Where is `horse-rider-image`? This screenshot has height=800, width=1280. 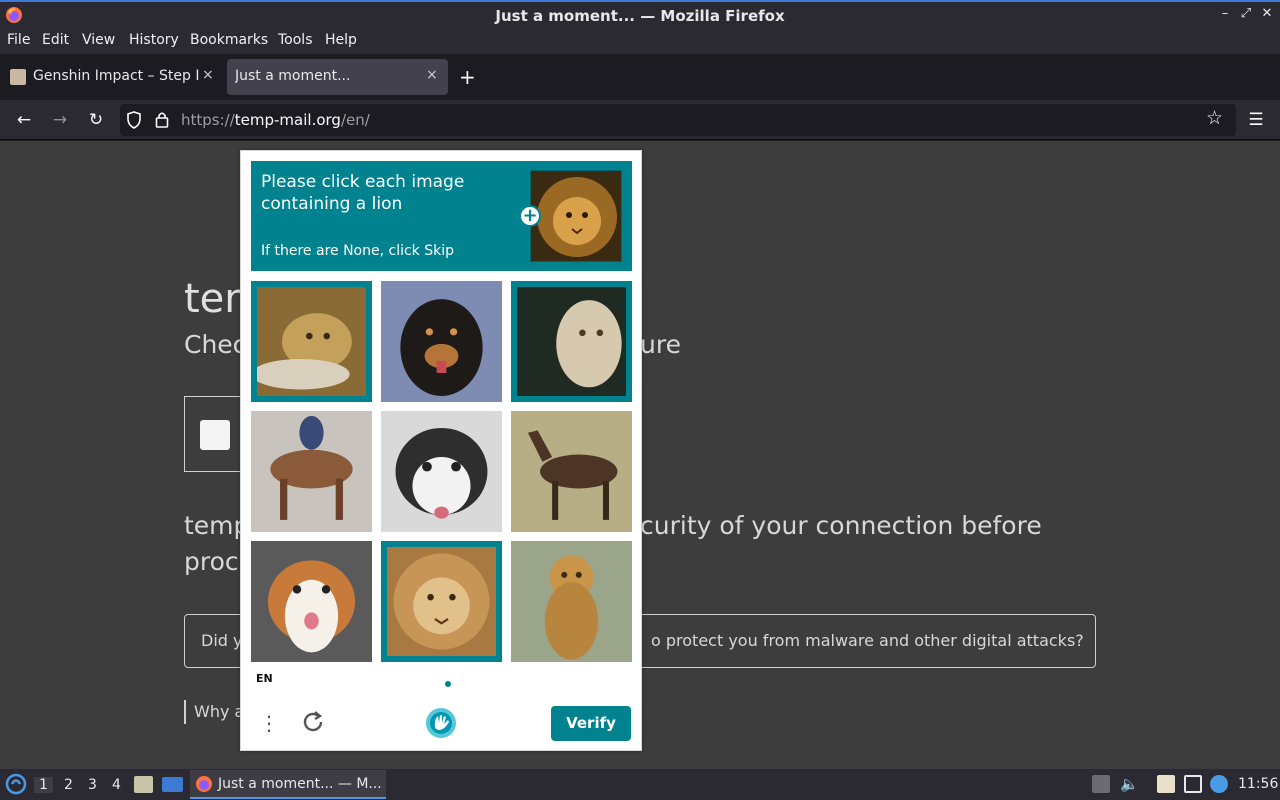 horse-rider-image is located at coordinates (311, 471).